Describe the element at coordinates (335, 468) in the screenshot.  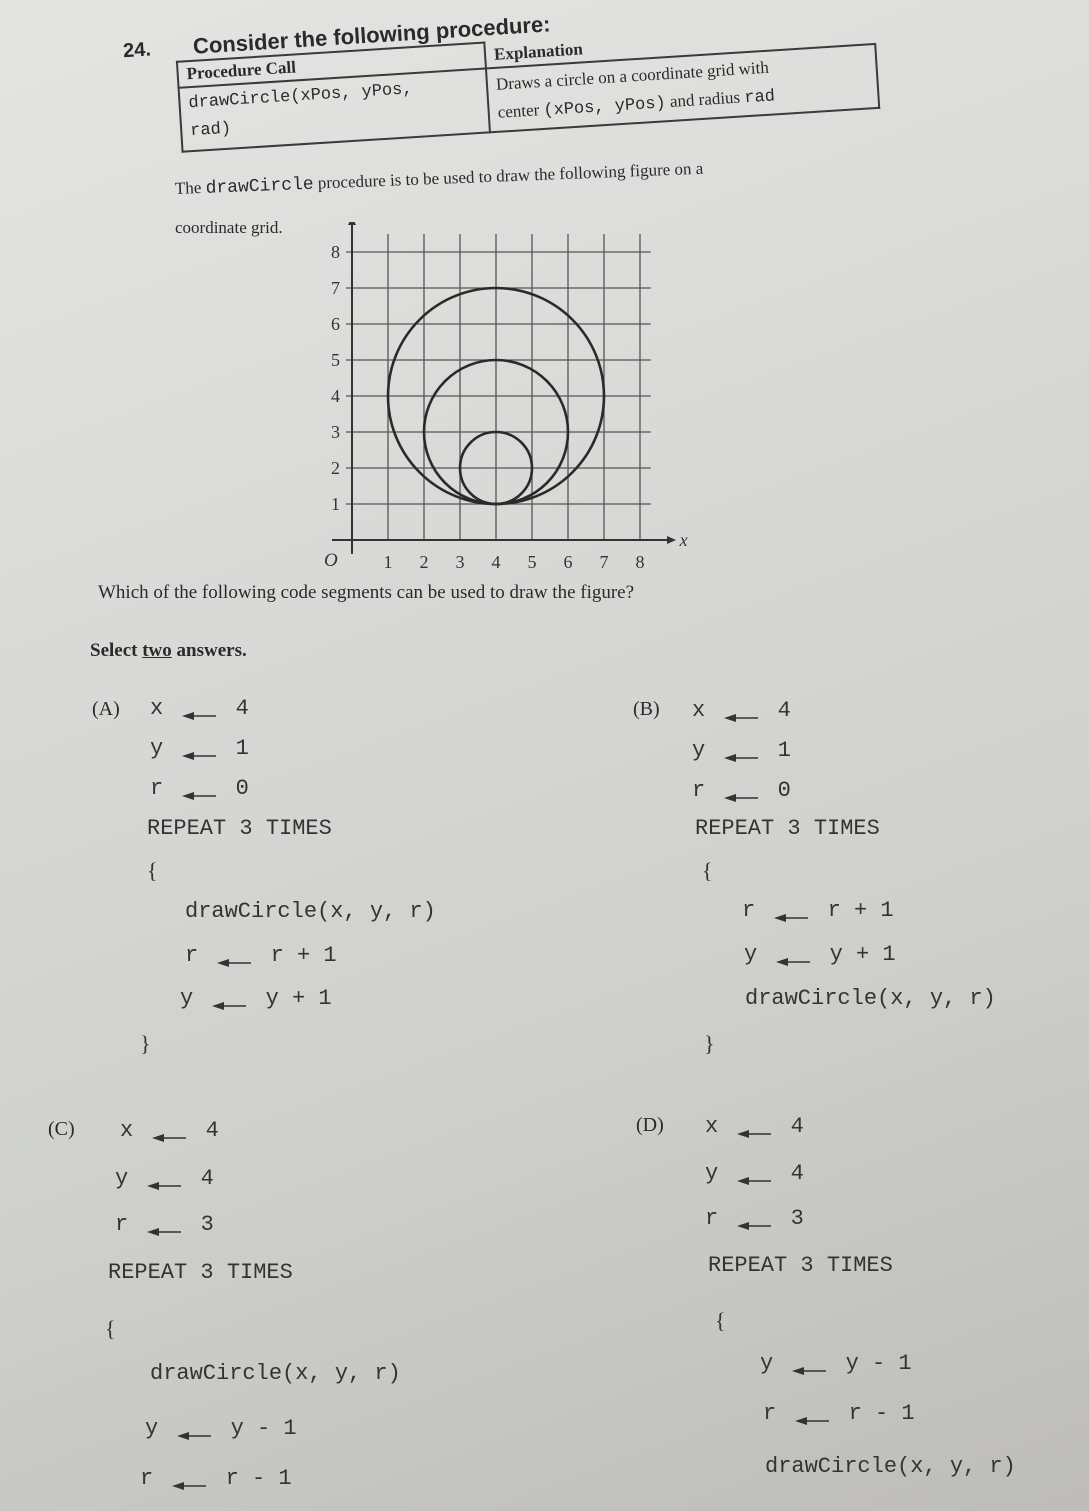
I see `y-tick-label: 2` at that location.